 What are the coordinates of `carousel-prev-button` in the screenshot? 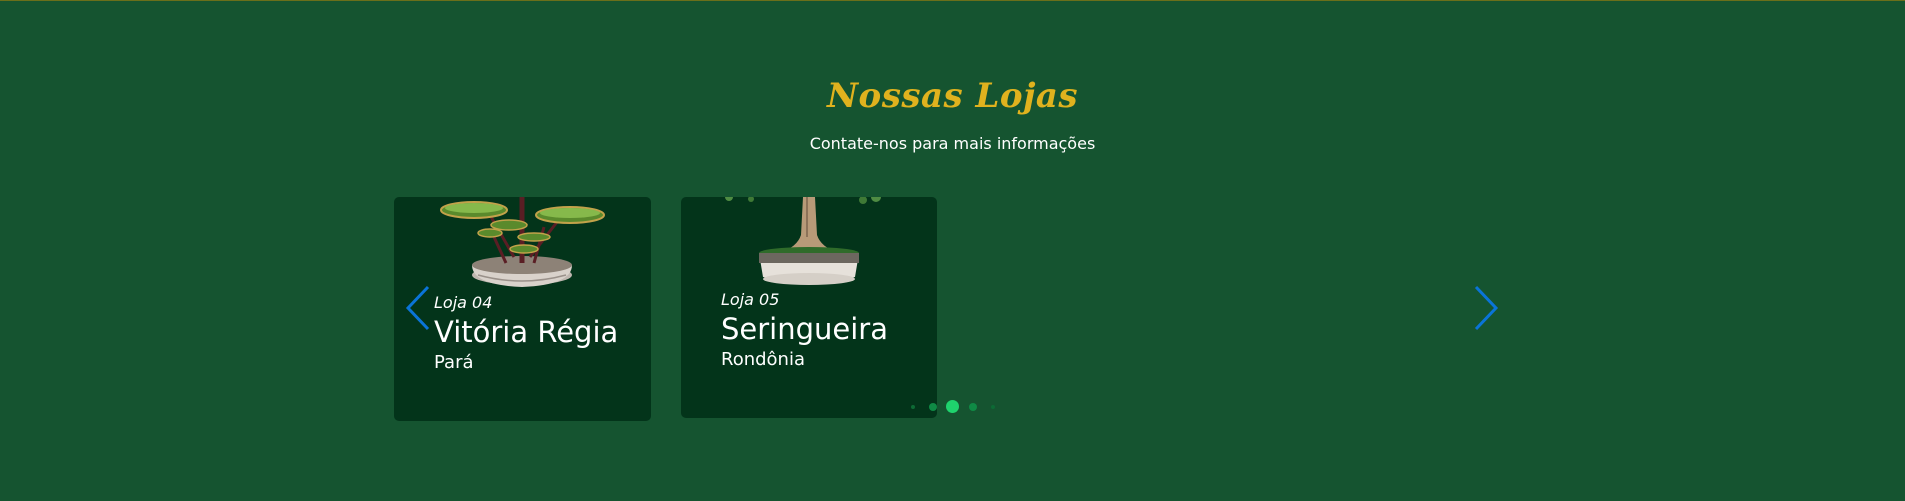 It's located at (418, 308).